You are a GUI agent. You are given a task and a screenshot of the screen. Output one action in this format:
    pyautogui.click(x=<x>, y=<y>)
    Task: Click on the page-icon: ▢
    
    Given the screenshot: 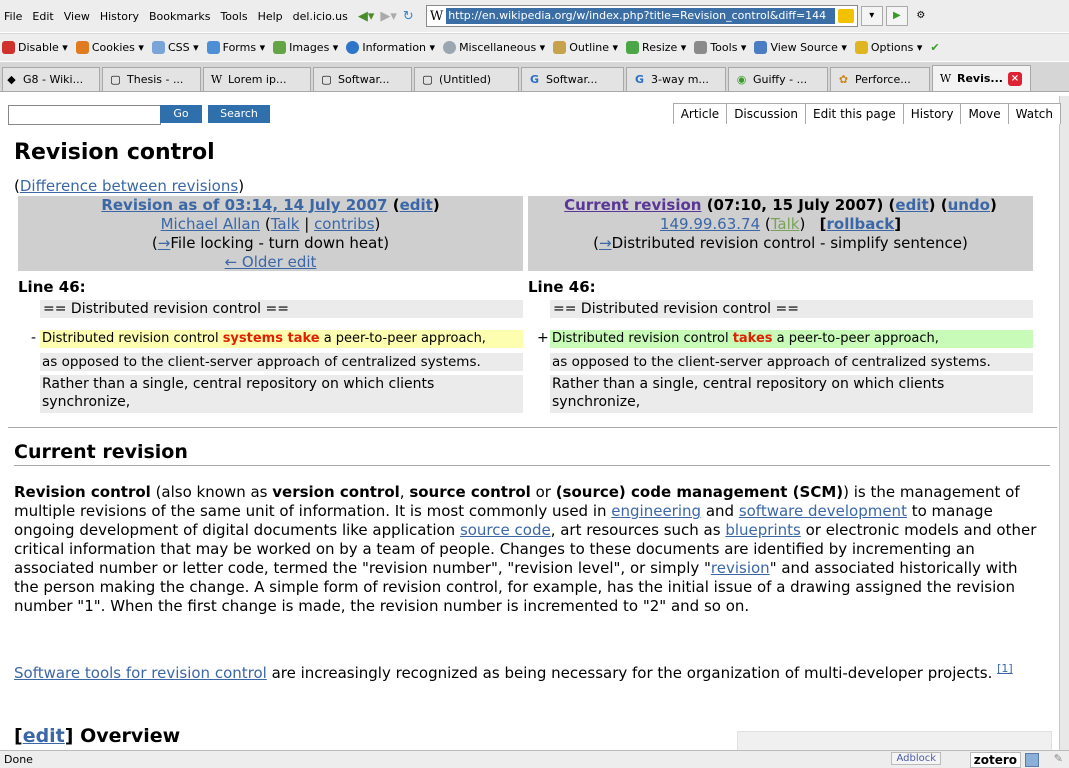 What is the action you would take?
    pyautogui.click(x=427, y=79)
    